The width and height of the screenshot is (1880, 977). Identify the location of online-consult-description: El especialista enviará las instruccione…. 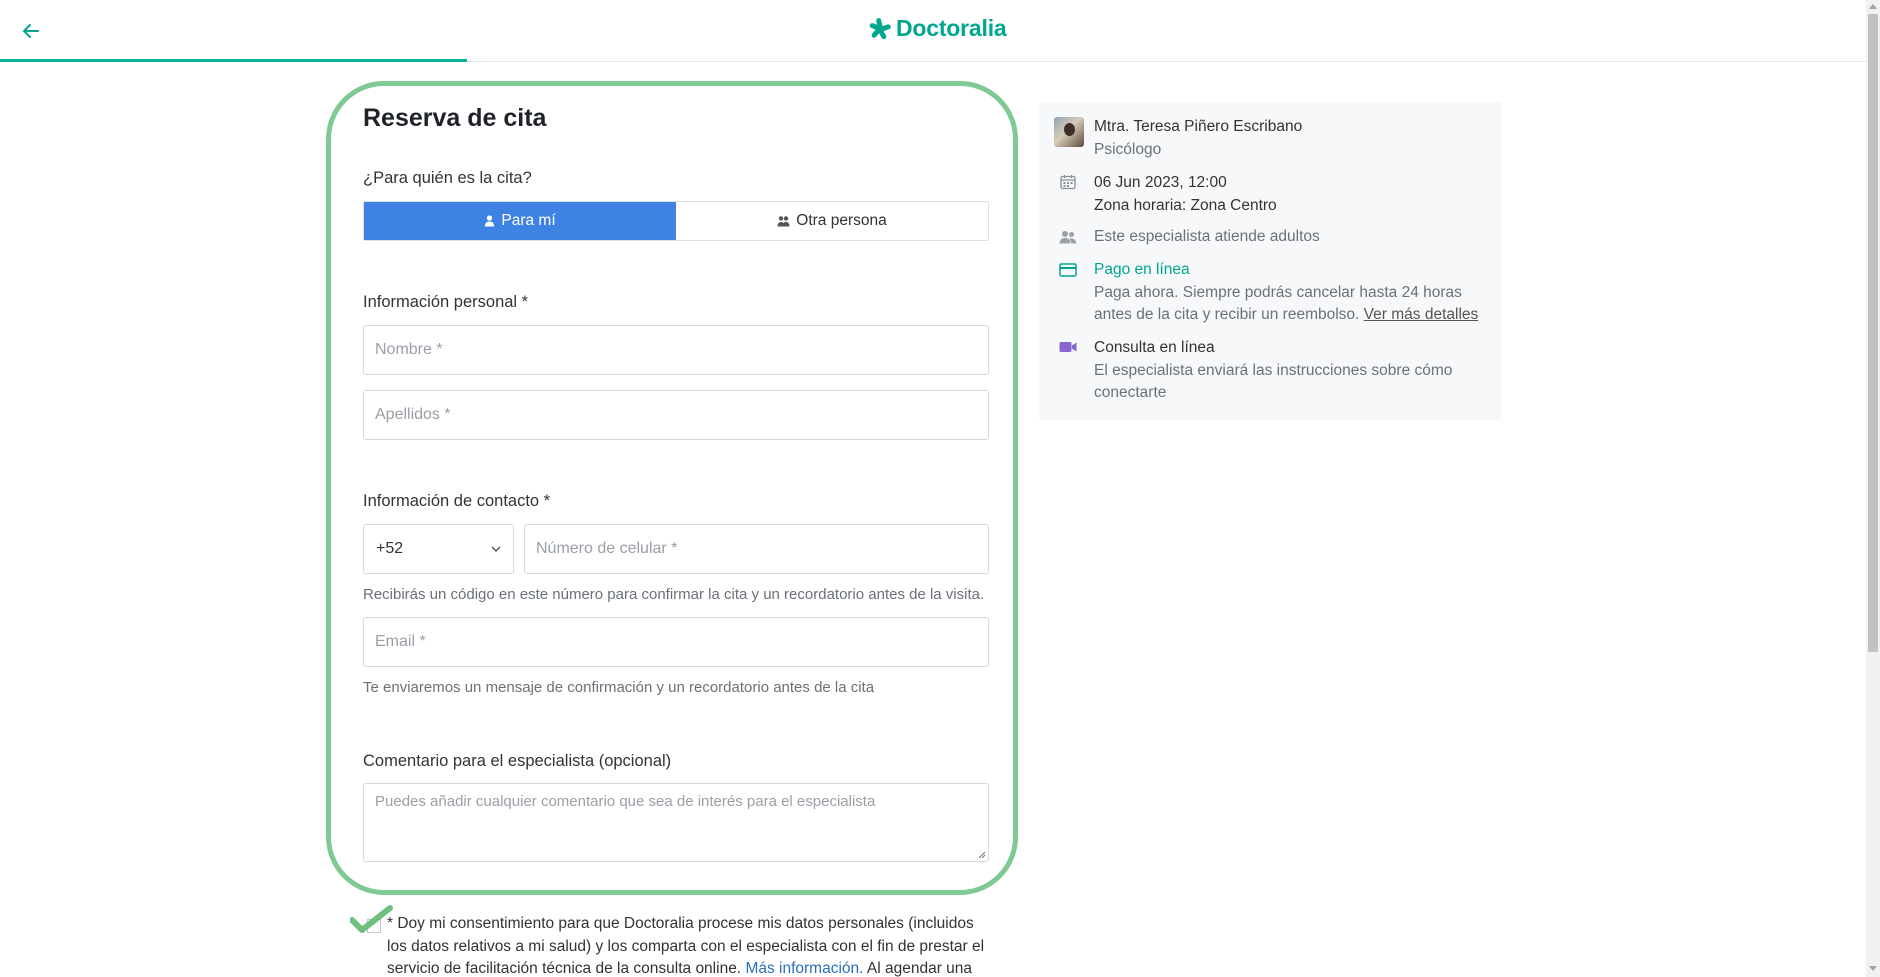
(1273, 381).